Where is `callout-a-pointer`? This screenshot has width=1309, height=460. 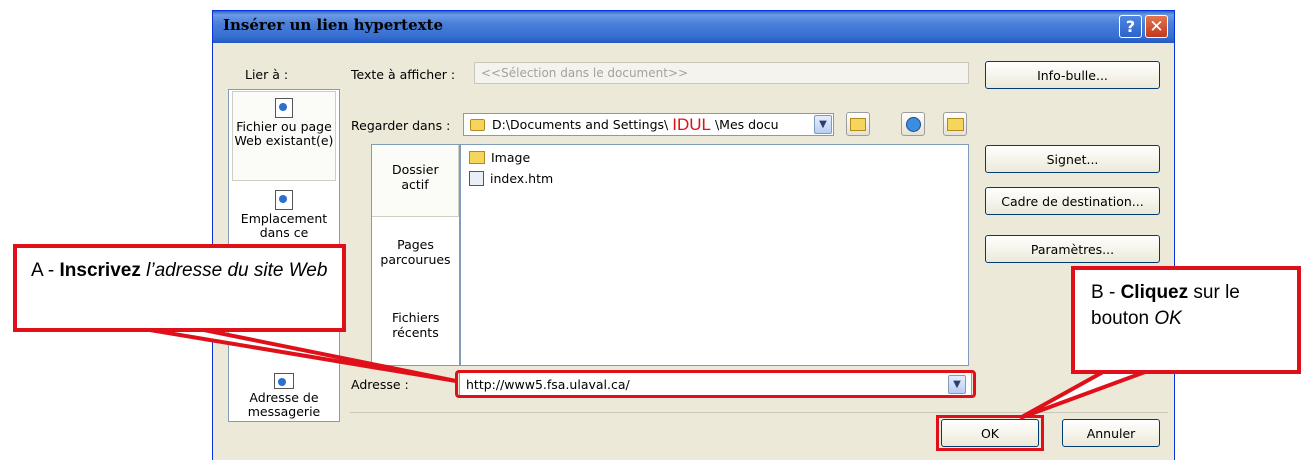
callout-a-pointer is located at coordinates (303, 355).